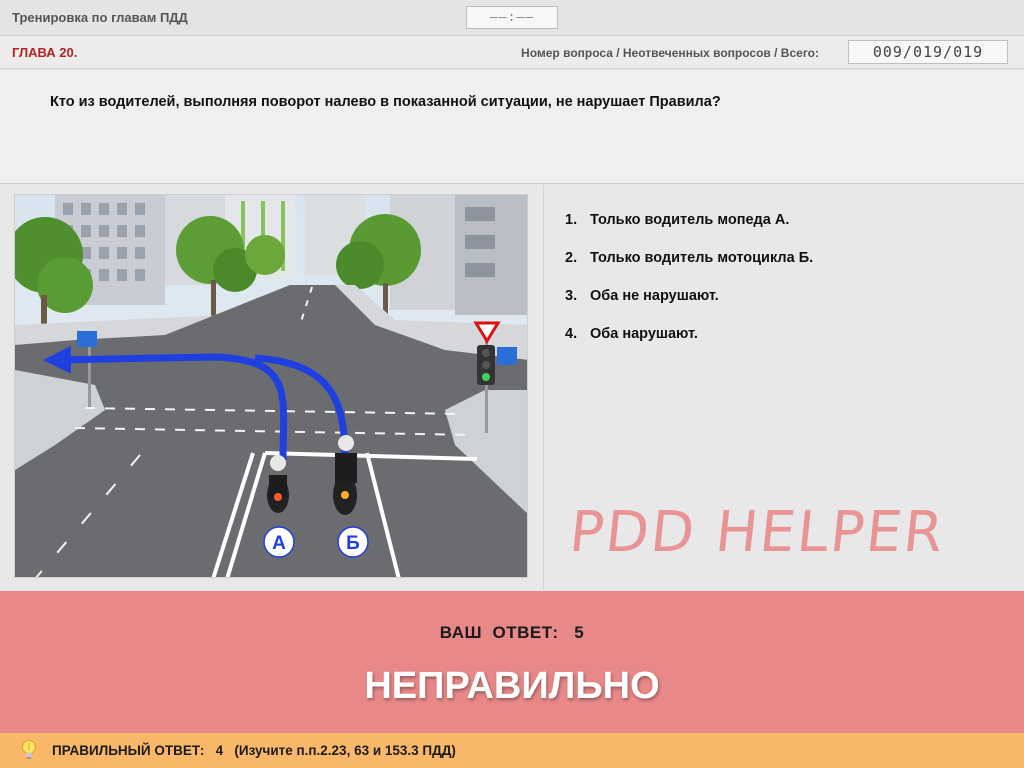 This screenshot has width=1024, height=768. I want to click on answer-number: 2., so click(571, 258).